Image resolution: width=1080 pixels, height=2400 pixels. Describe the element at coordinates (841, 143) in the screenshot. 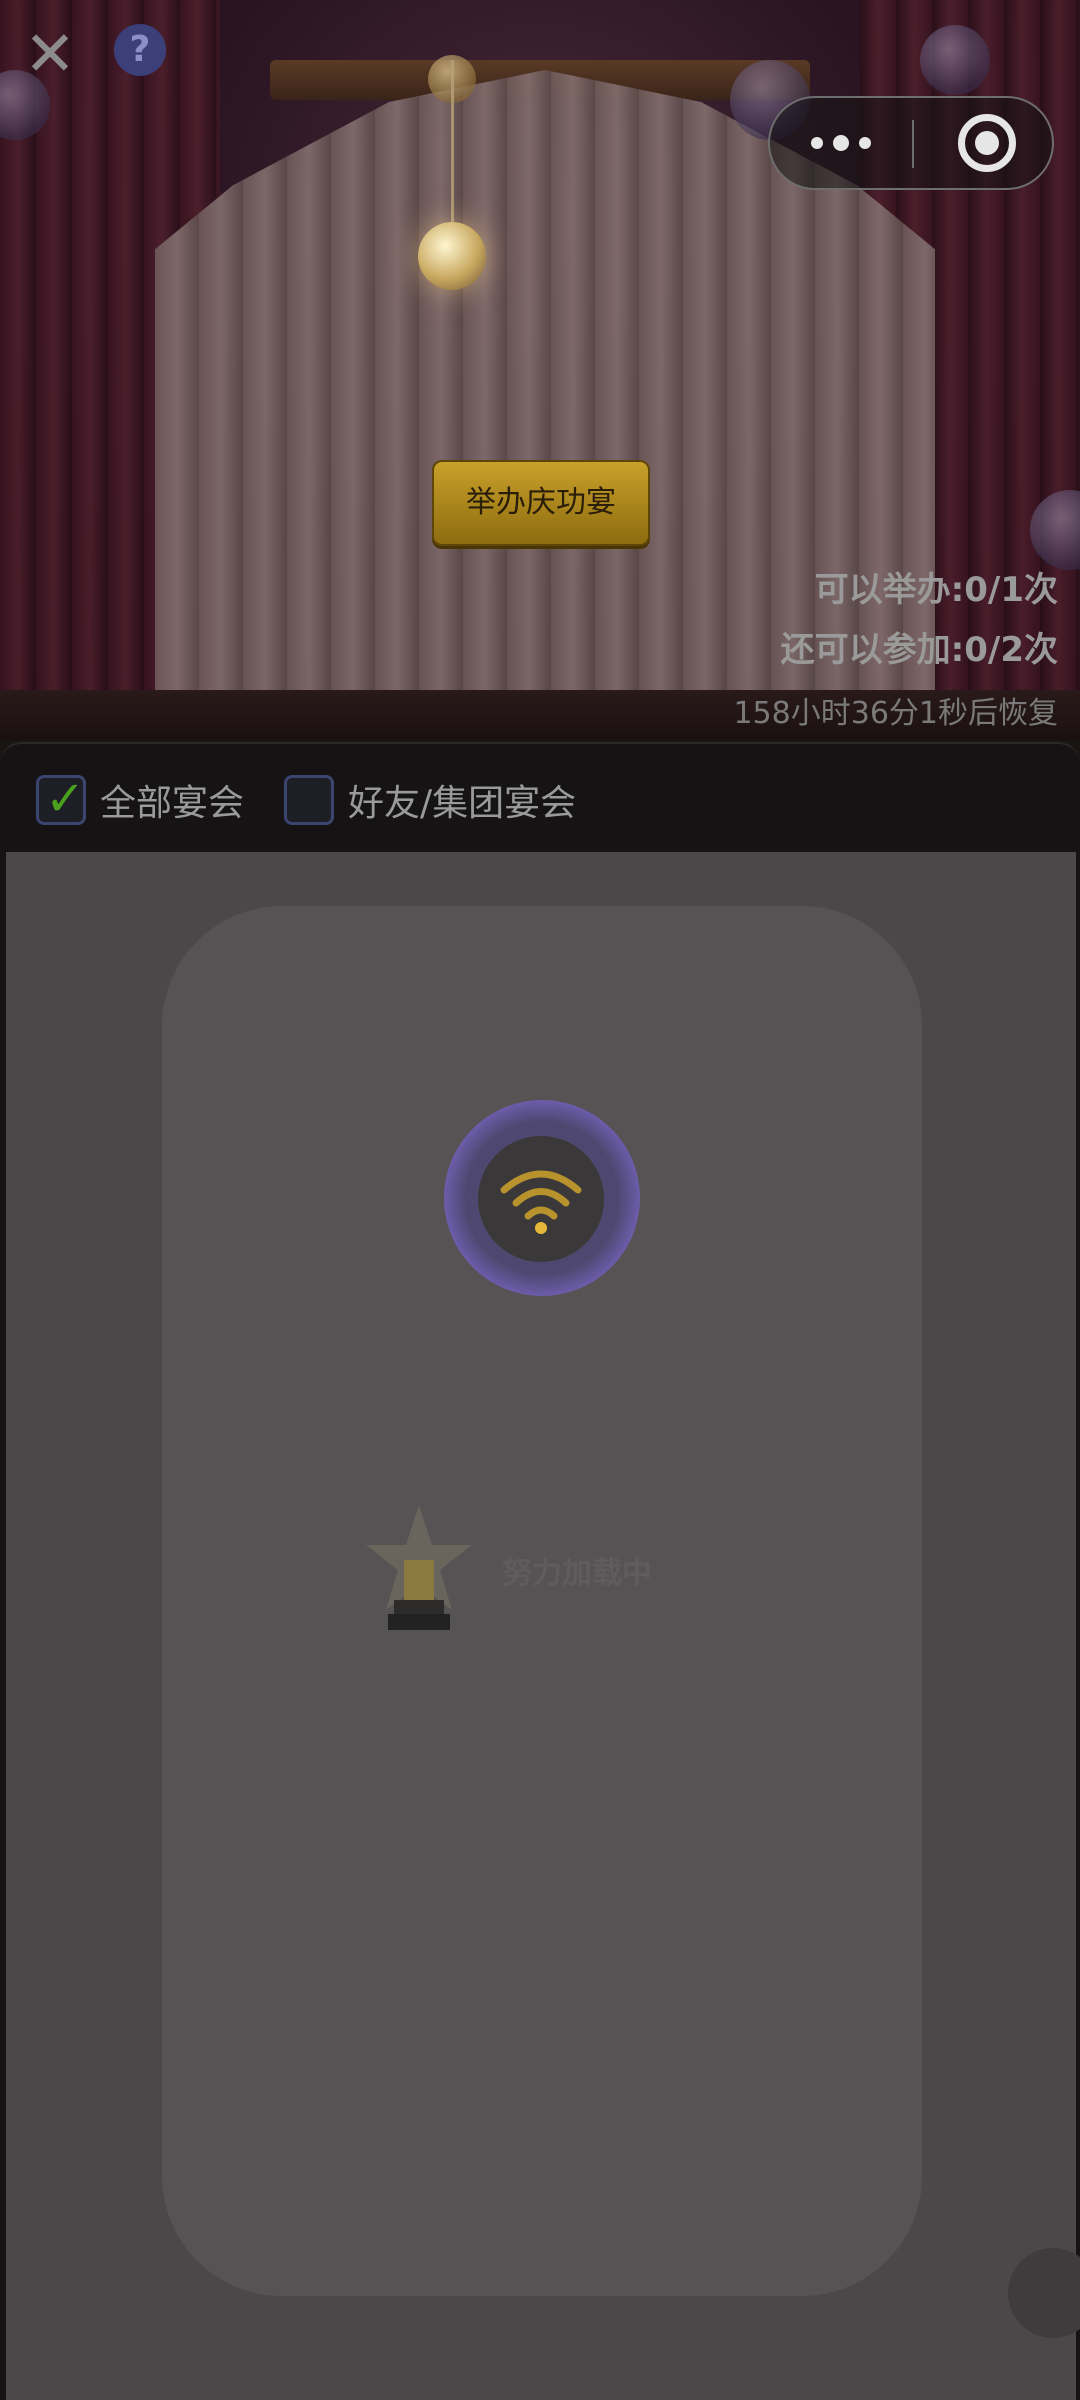

I see `more-dots-icon` at that location.